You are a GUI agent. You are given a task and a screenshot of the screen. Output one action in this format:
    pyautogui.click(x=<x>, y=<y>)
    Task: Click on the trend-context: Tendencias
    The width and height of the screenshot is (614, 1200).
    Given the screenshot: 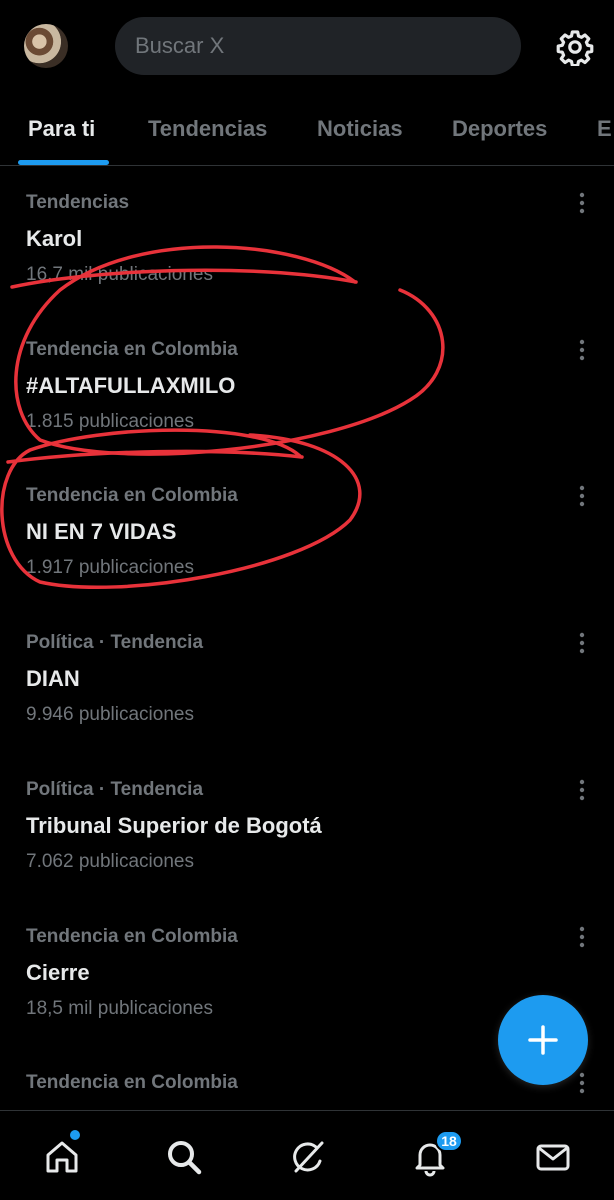 What is the action you would take?
    pyautogui.click(x=78, y=202)
    